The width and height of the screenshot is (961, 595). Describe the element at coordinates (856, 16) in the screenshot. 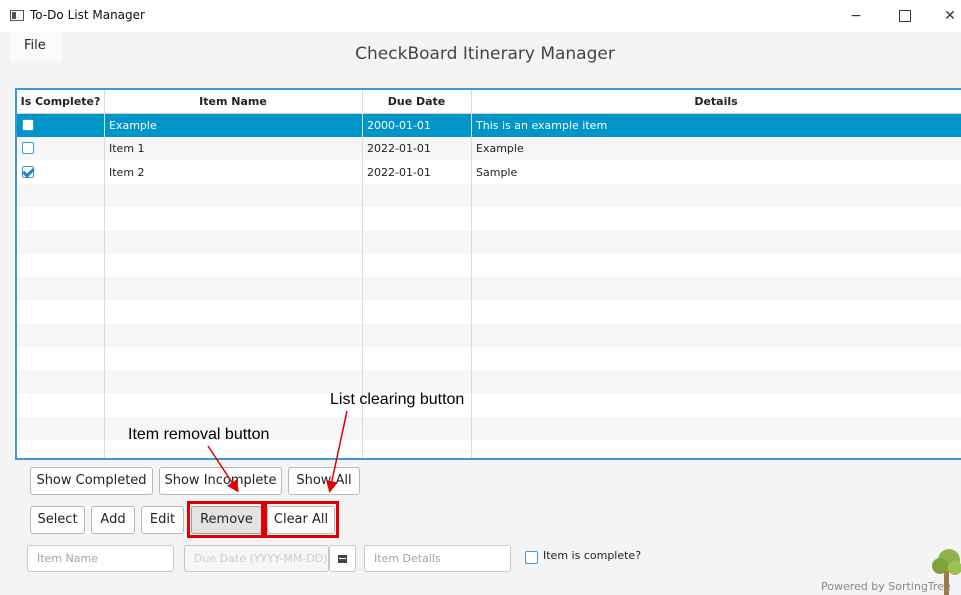

I see `minimize-button: −` at that location.